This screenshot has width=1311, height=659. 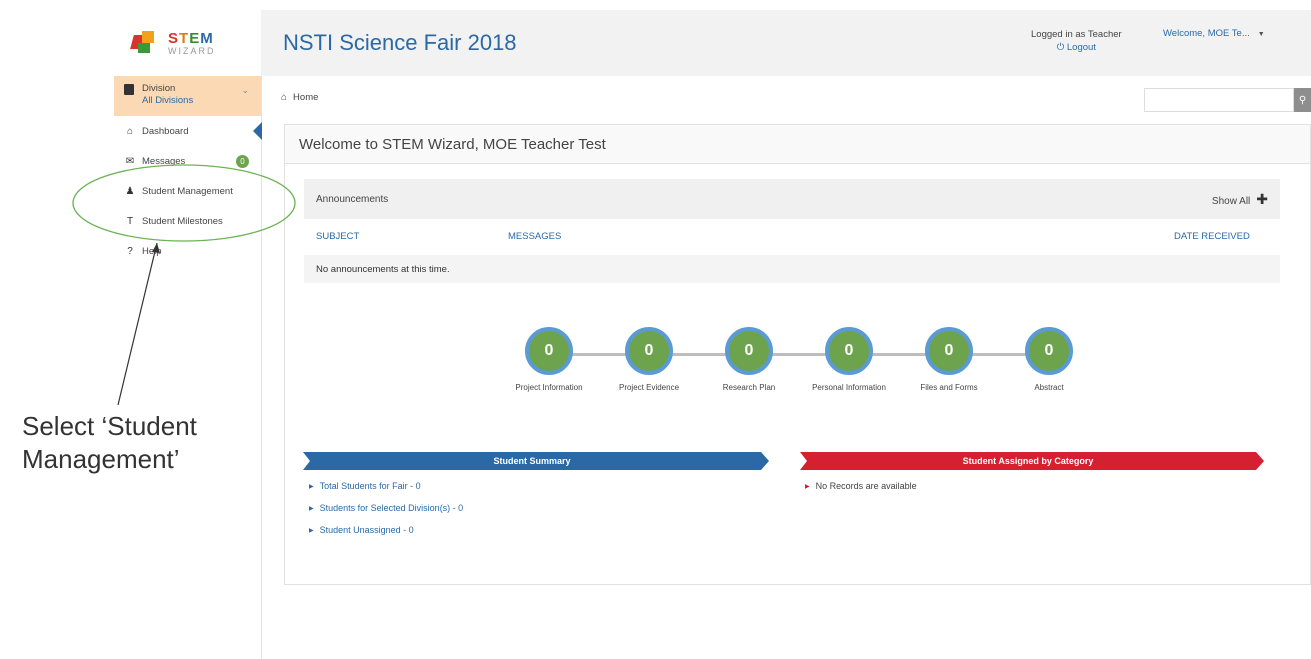 I want to click on breadcrumb: ⌂ Home, so click(x=299, y=97).